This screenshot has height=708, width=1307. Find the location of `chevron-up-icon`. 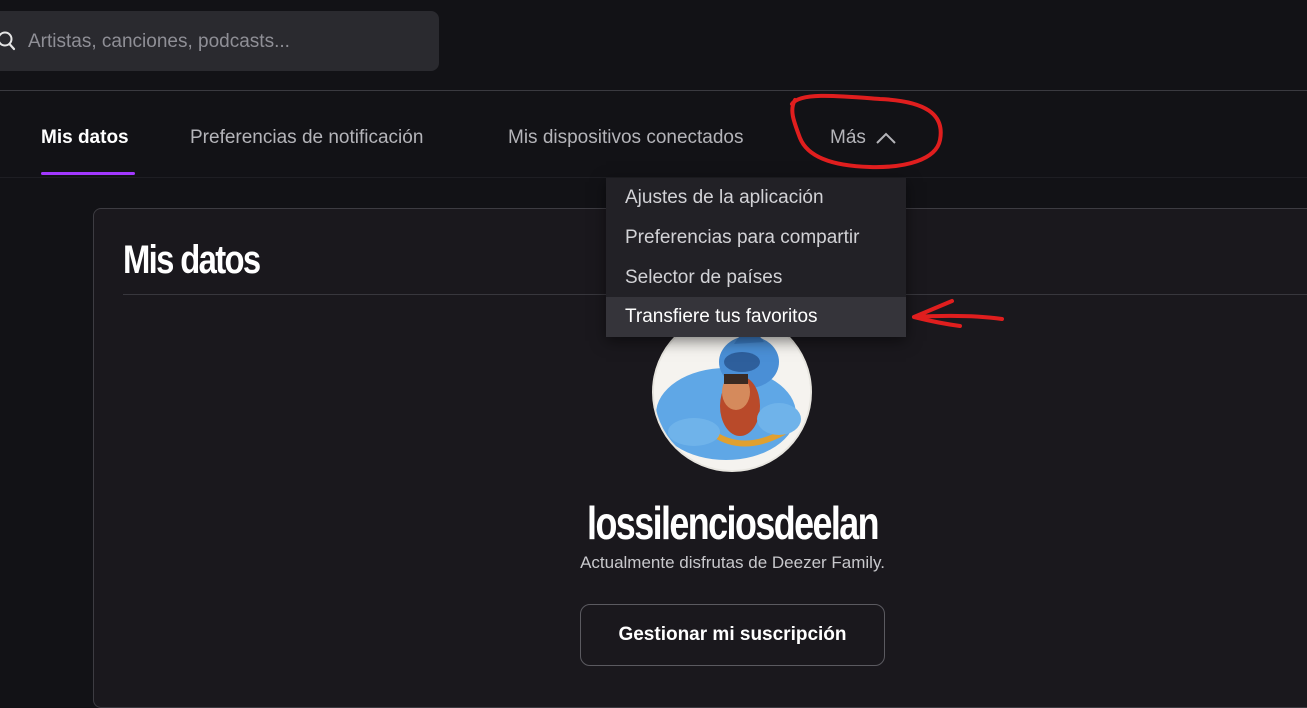

chevron-up-icon is located at coordinates (886, 138).